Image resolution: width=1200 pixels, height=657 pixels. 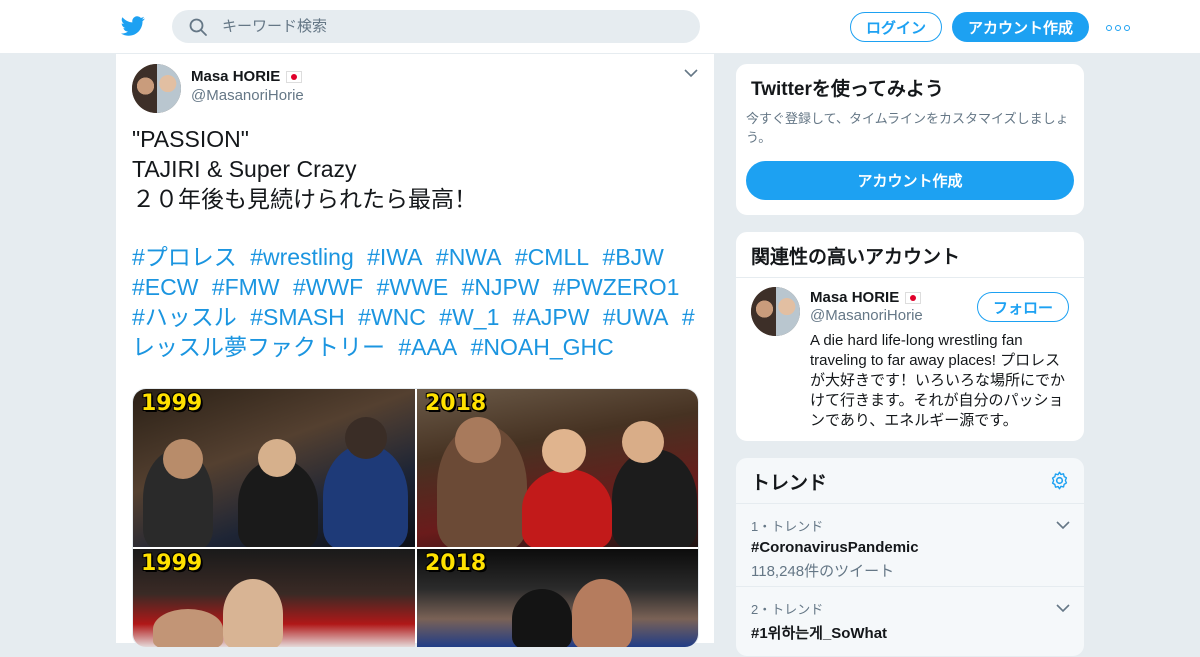 What do you see at coordinates (552, 257) in the screenshot?
I see `hashtag-link: #CMLL` at bounding box center [552, 257].